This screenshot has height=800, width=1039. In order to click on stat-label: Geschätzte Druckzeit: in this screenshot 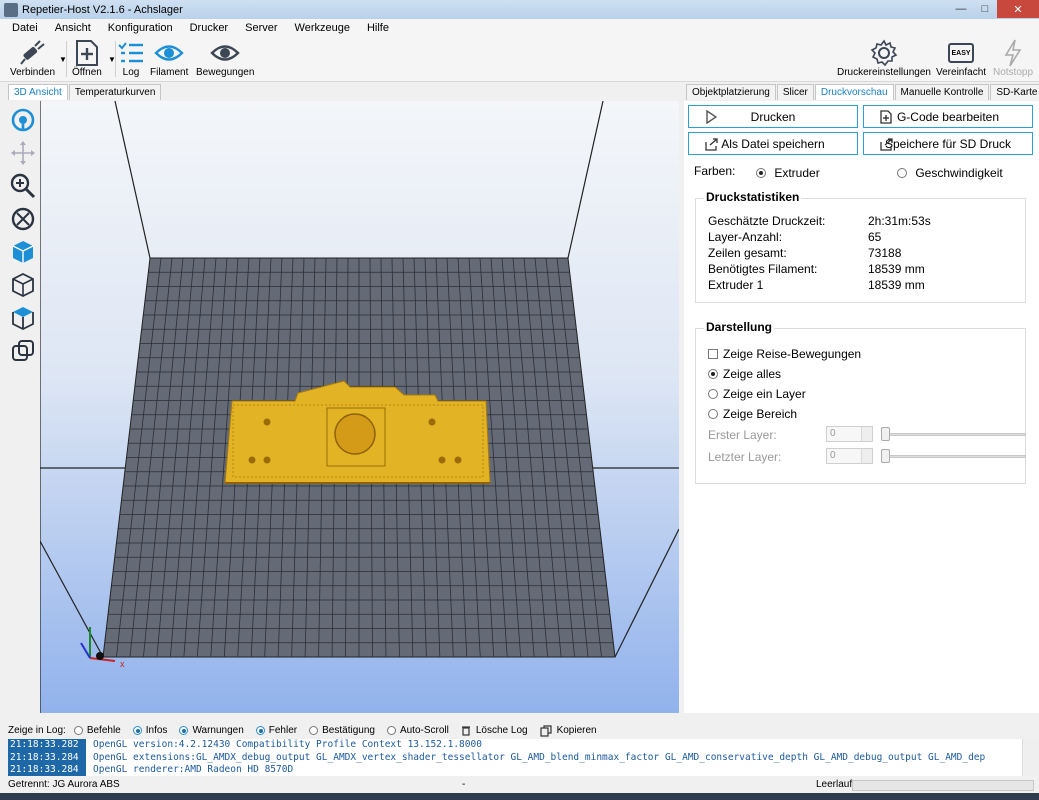, I will do `click(767, 221)`.